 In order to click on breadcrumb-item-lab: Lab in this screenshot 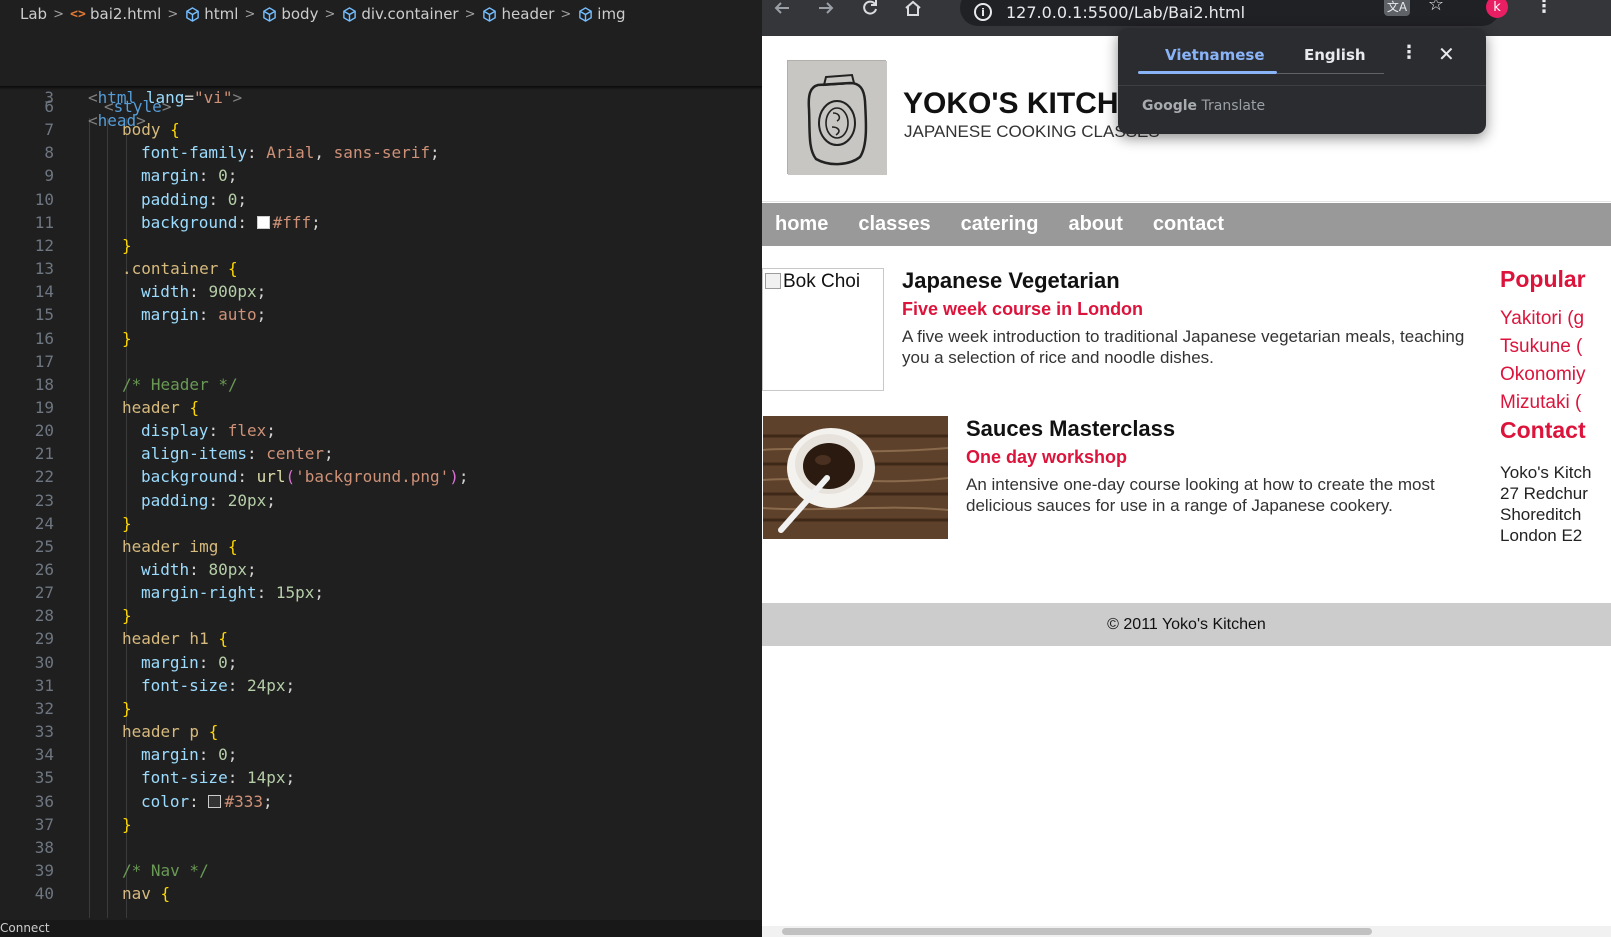, I will do `click(33, 14)`.